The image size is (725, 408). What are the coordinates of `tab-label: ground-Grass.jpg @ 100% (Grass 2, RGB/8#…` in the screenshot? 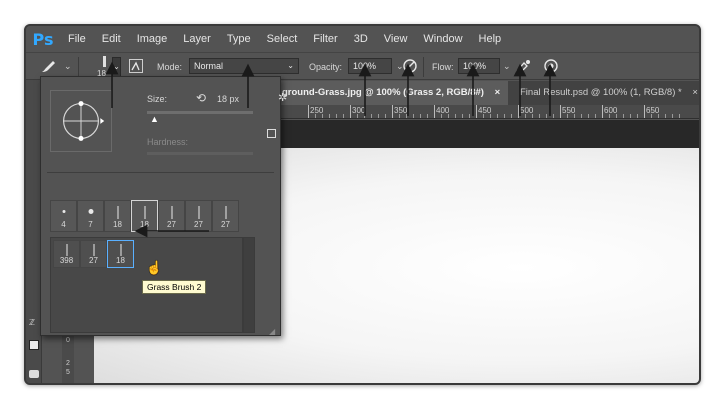 It's located at (383, 92).